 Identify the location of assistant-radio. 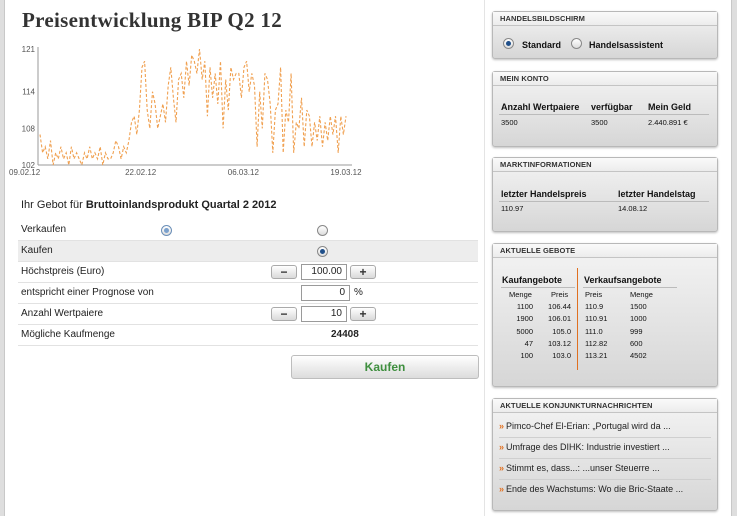
(576, 43).